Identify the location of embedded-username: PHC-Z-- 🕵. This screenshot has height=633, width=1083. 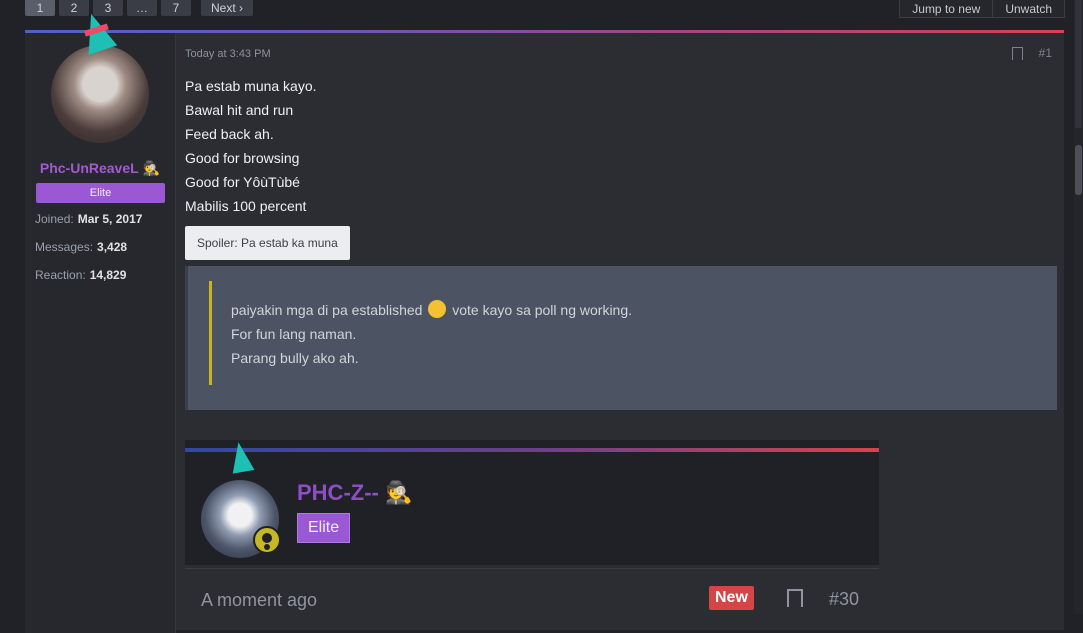
(354, 493).